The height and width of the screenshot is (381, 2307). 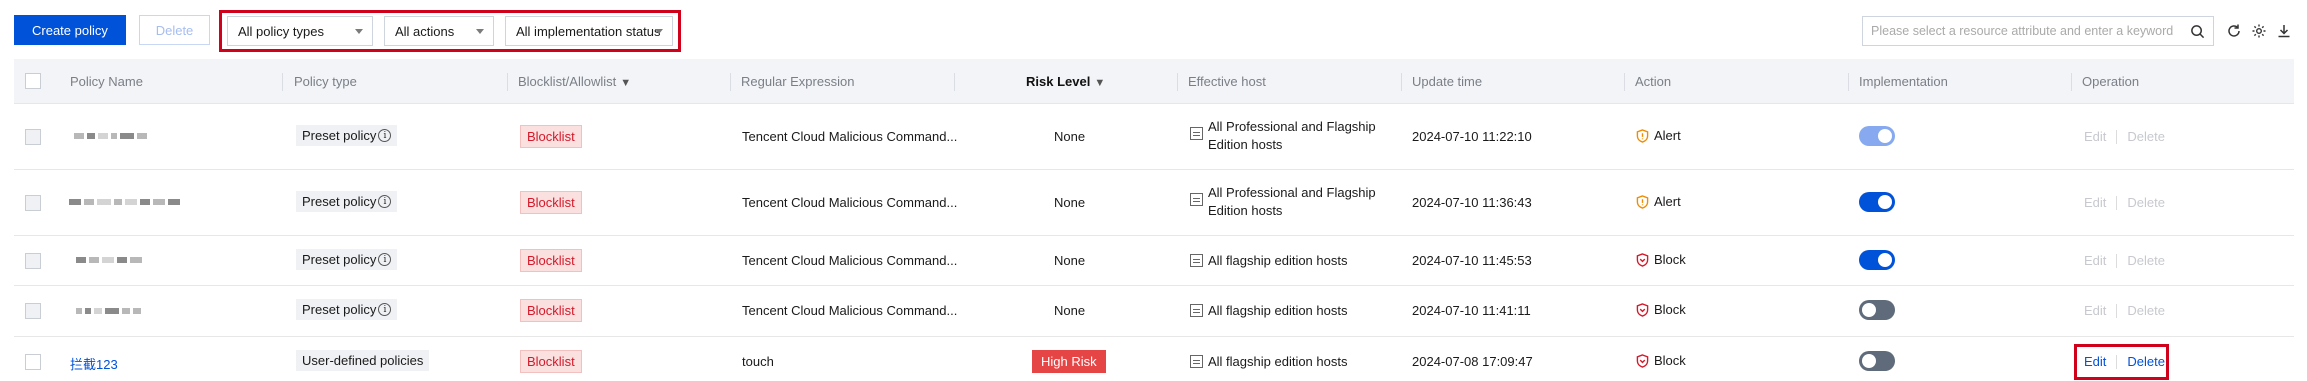 I want to click on list-type-cell: Blocklist, so click(x=551, y=136).